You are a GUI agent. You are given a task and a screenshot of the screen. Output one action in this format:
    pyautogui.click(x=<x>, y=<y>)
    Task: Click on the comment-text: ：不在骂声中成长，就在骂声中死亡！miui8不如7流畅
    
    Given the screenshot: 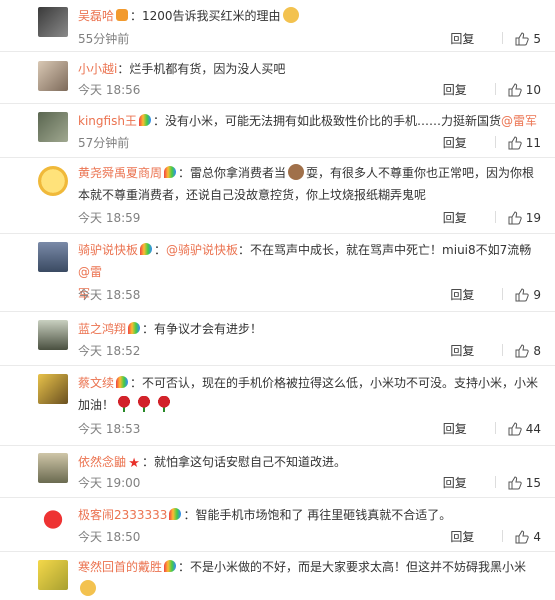 What is the action you would take?
    pyautogui.click(x=385, y=250)
    